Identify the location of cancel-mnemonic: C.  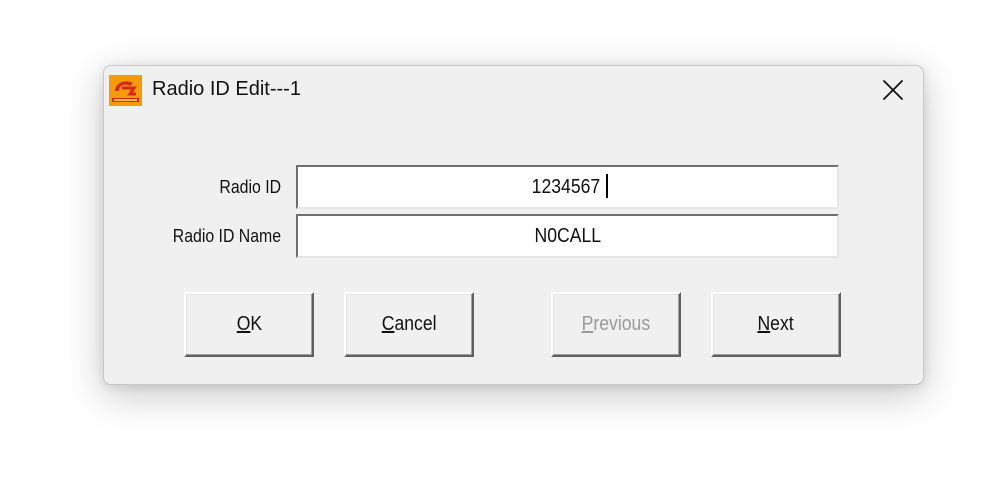
(388, 324).